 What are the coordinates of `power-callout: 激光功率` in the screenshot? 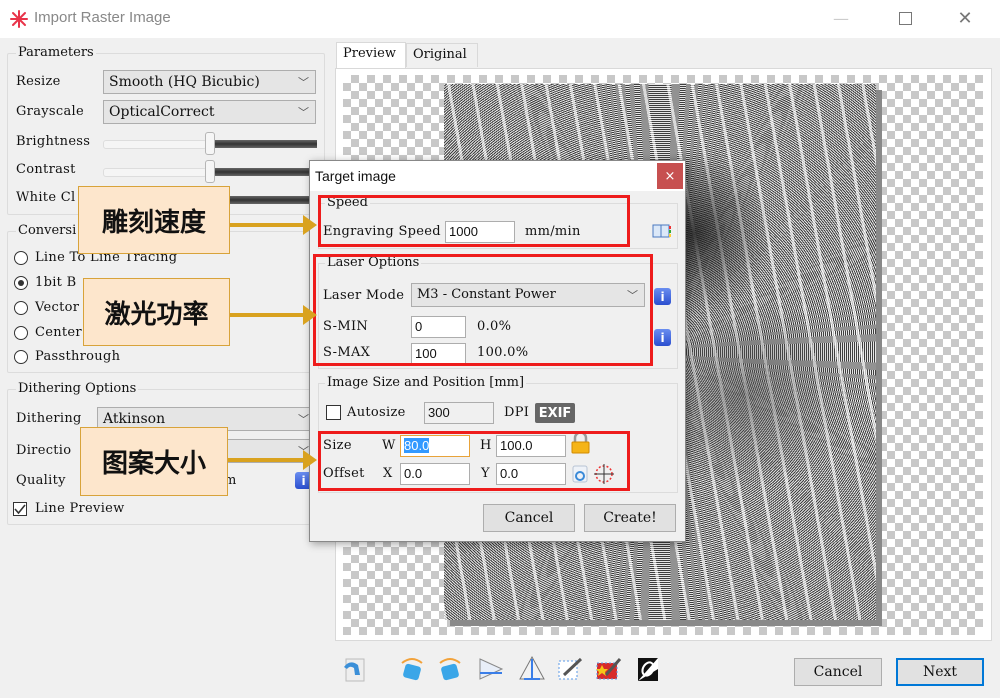 It's located at (156, 312).